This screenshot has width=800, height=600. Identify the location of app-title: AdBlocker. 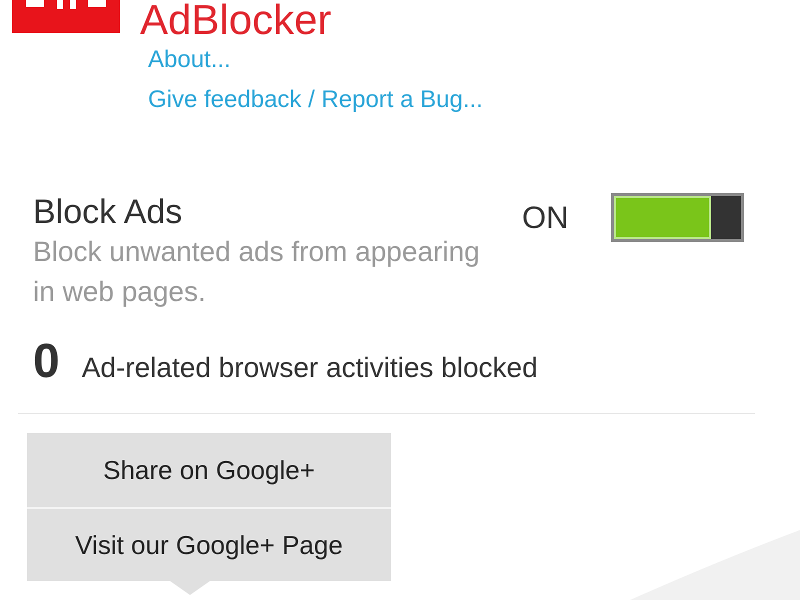
(236, 20).